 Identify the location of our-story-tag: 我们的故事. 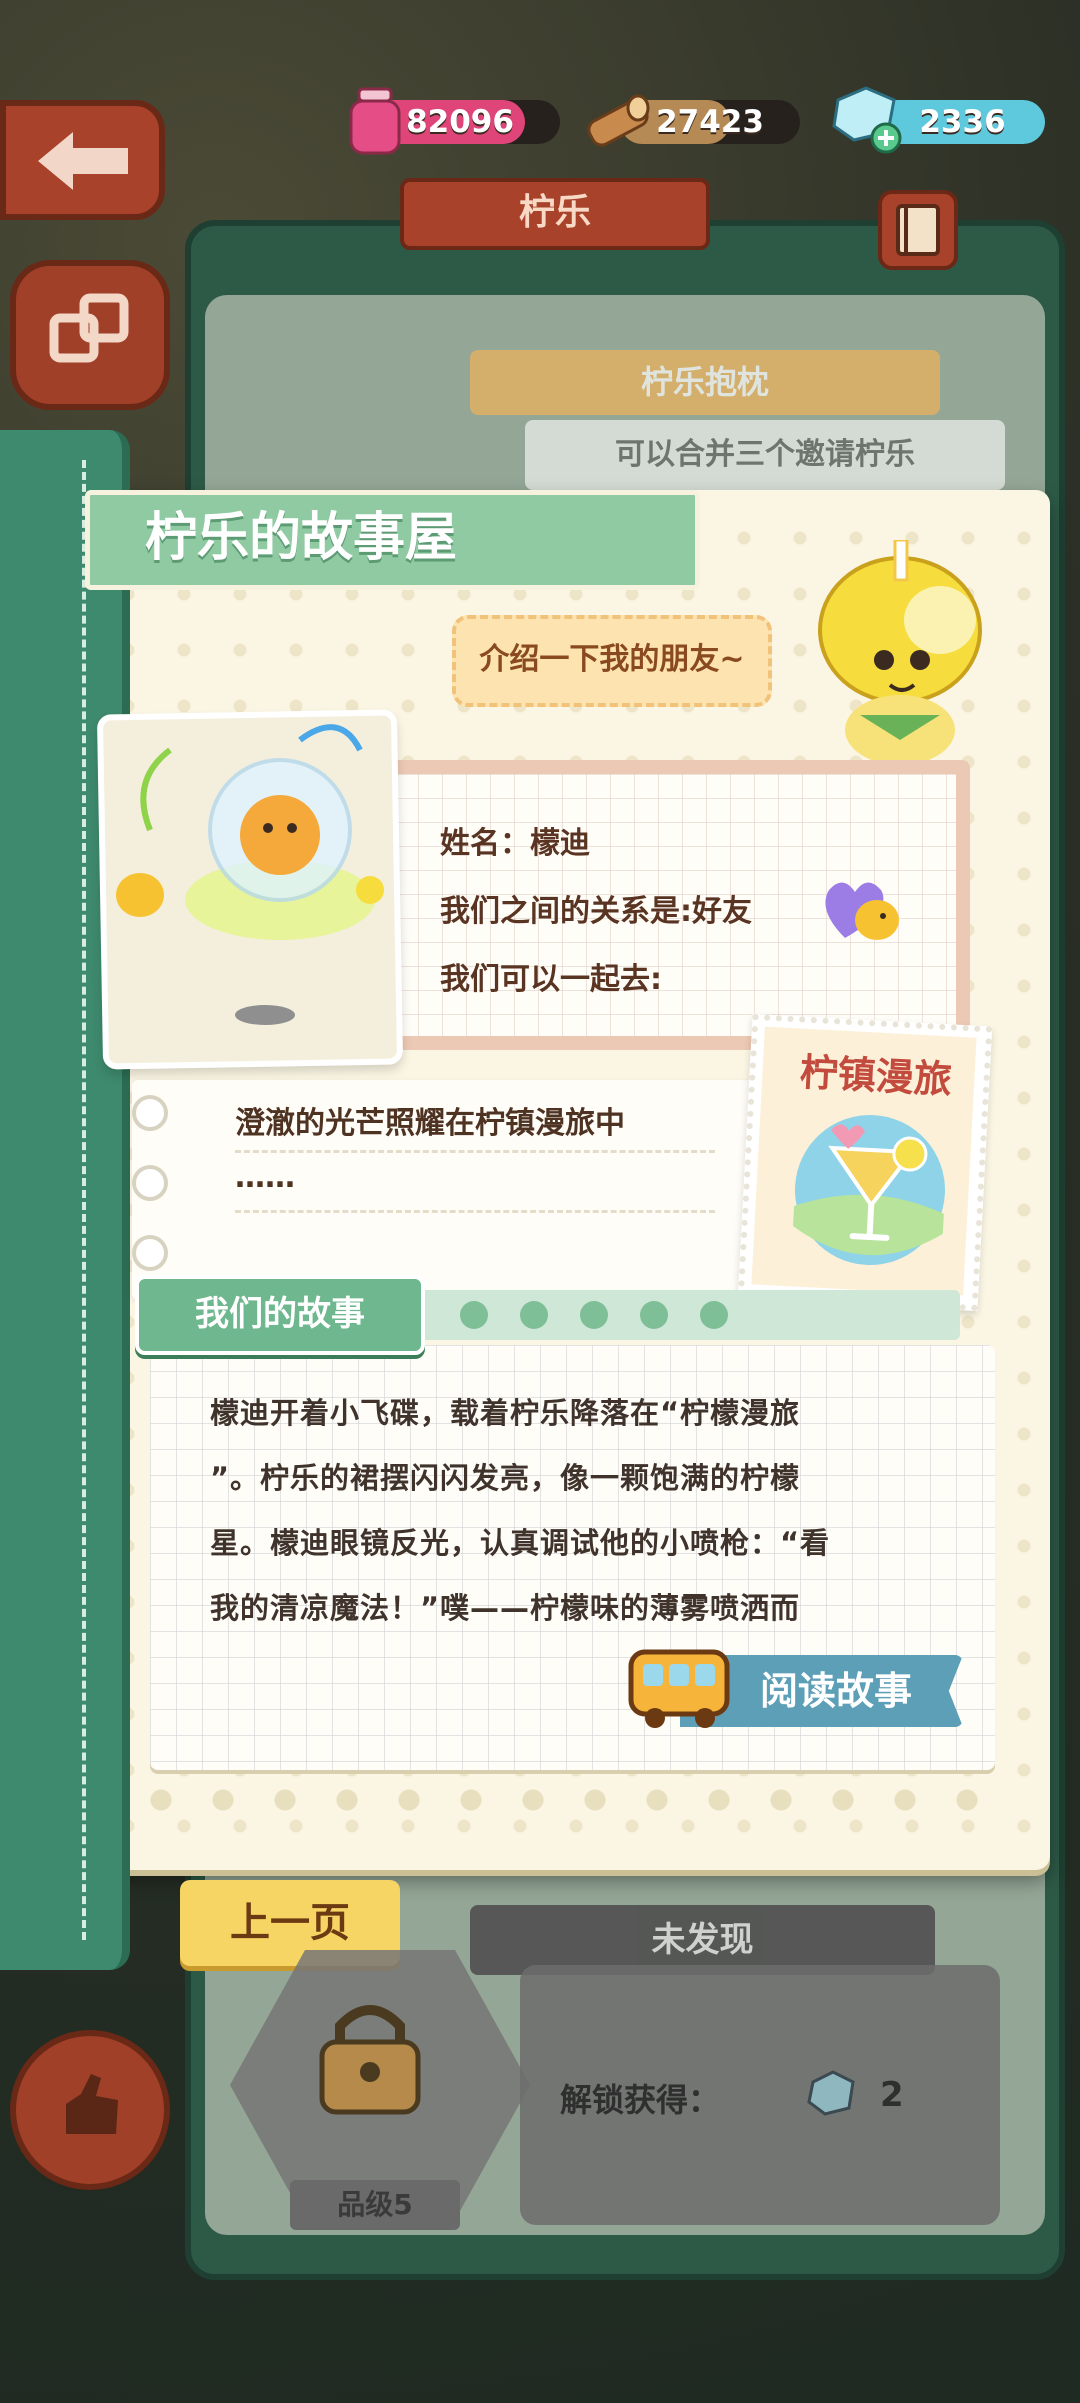
(280, 1315).